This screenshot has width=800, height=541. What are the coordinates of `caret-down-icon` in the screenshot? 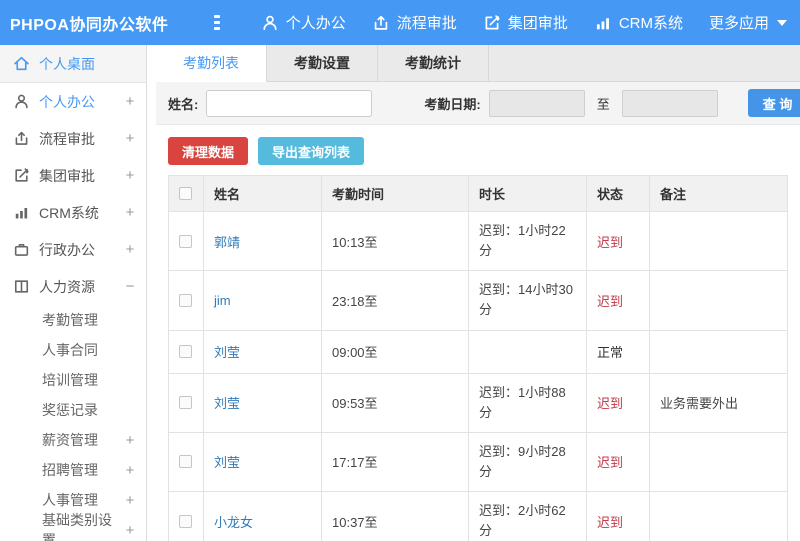 It's located at (782, 22).